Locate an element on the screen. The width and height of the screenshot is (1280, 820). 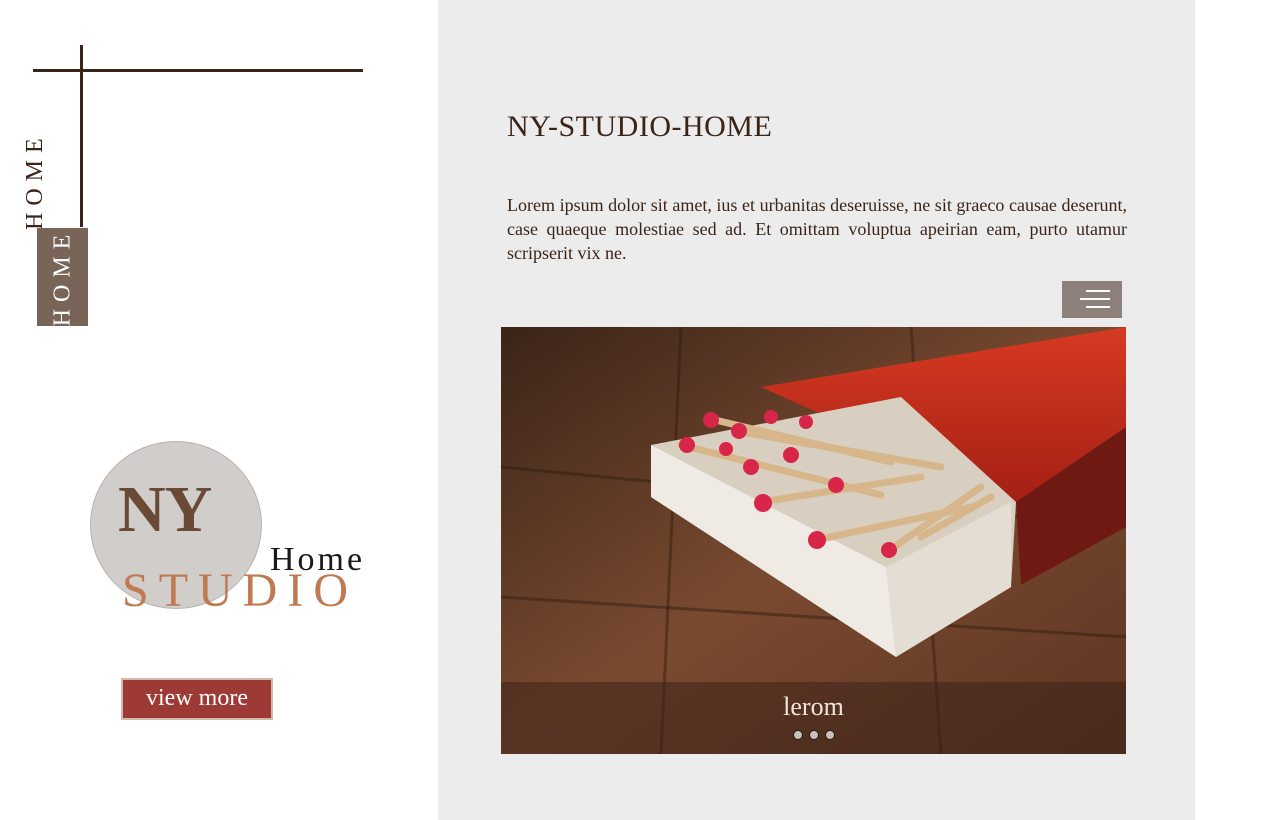
slider-dots is located at coordinates (813, 735).